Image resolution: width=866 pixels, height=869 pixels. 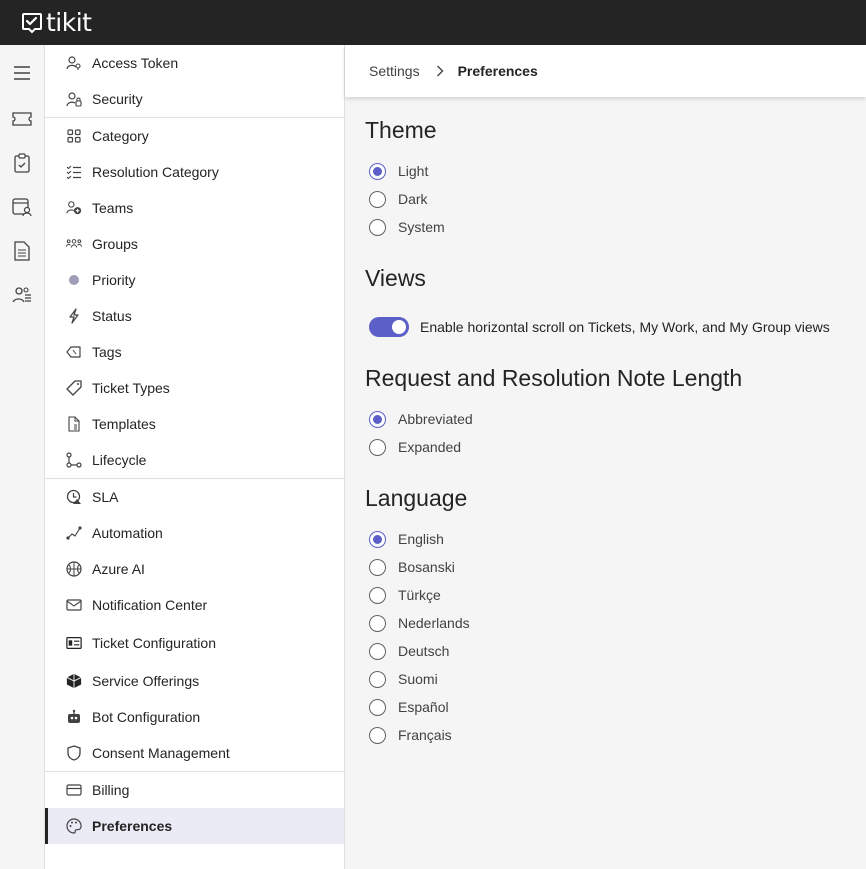 I want to click on nav-item-notification-center: Notification Center, so click(x=194, y=605).